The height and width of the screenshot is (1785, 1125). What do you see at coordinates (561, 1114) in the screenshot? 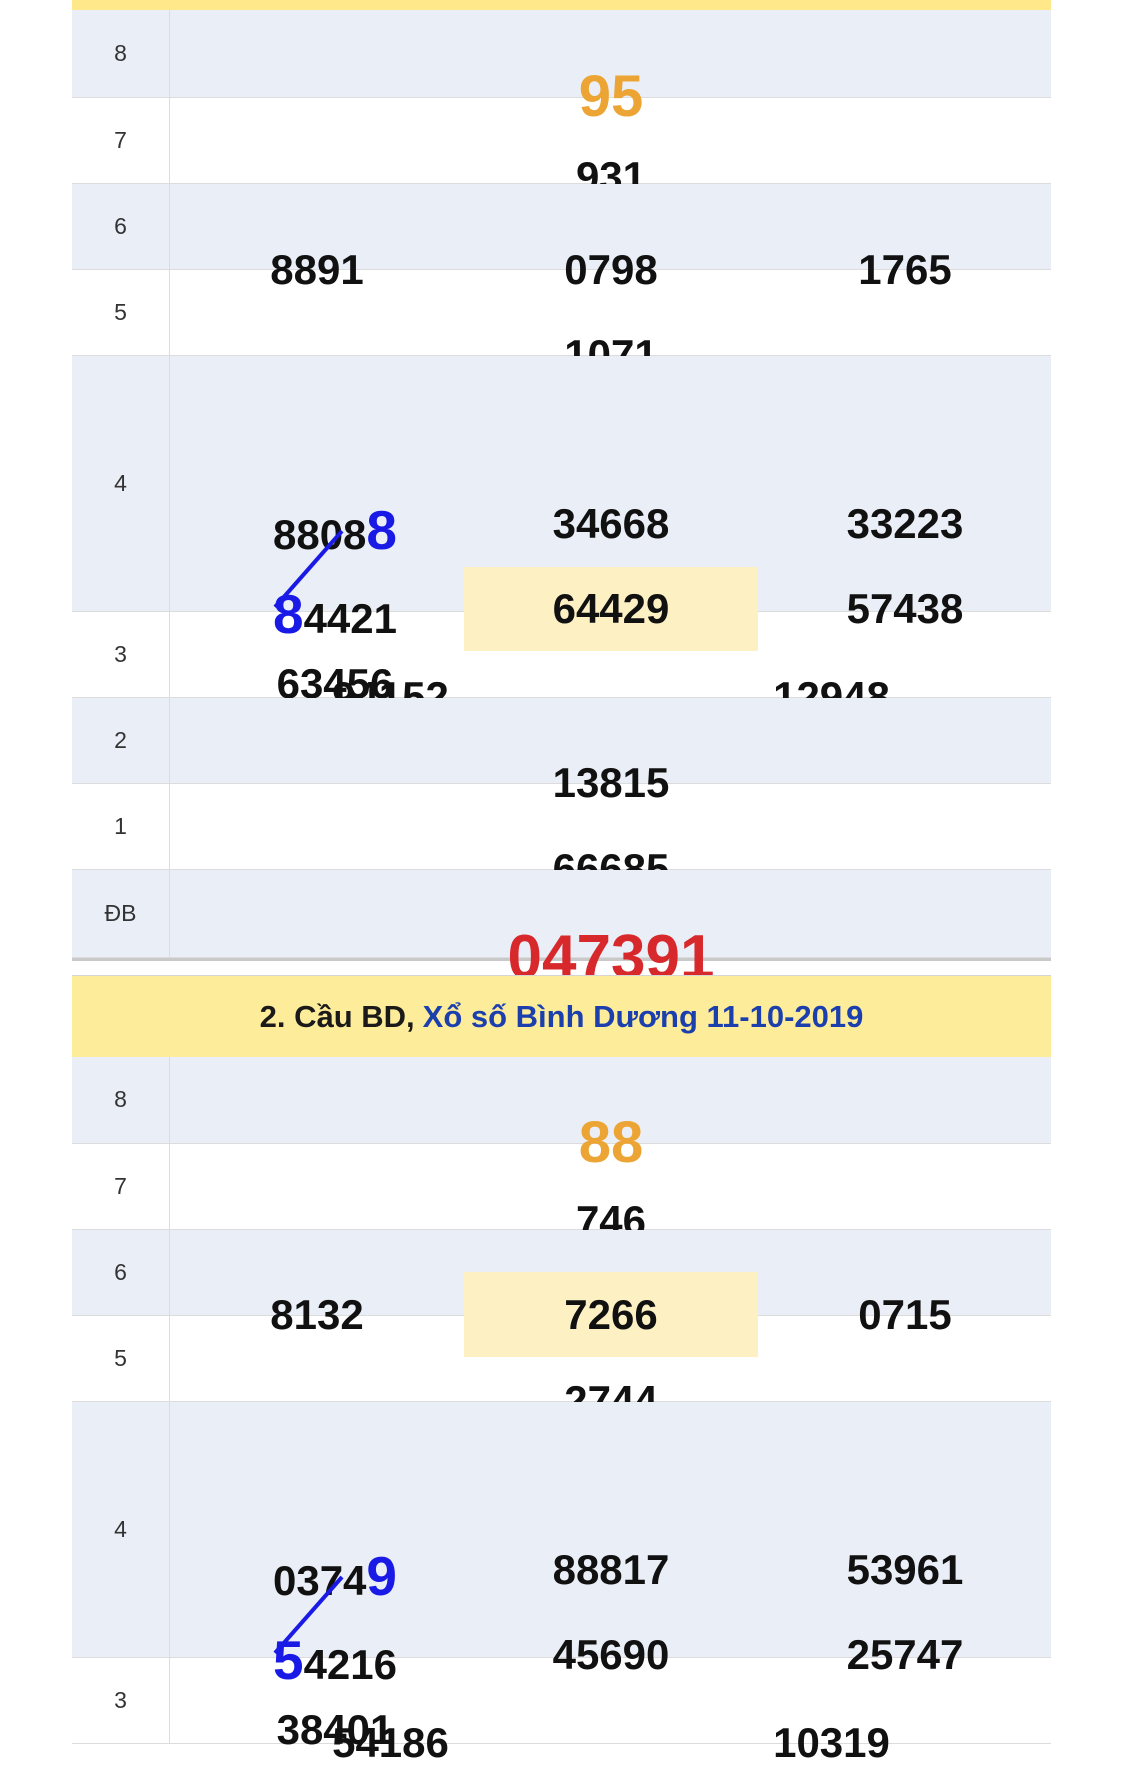
I see `prize-row-8: 8 88` at bounding box center [561, 1114].